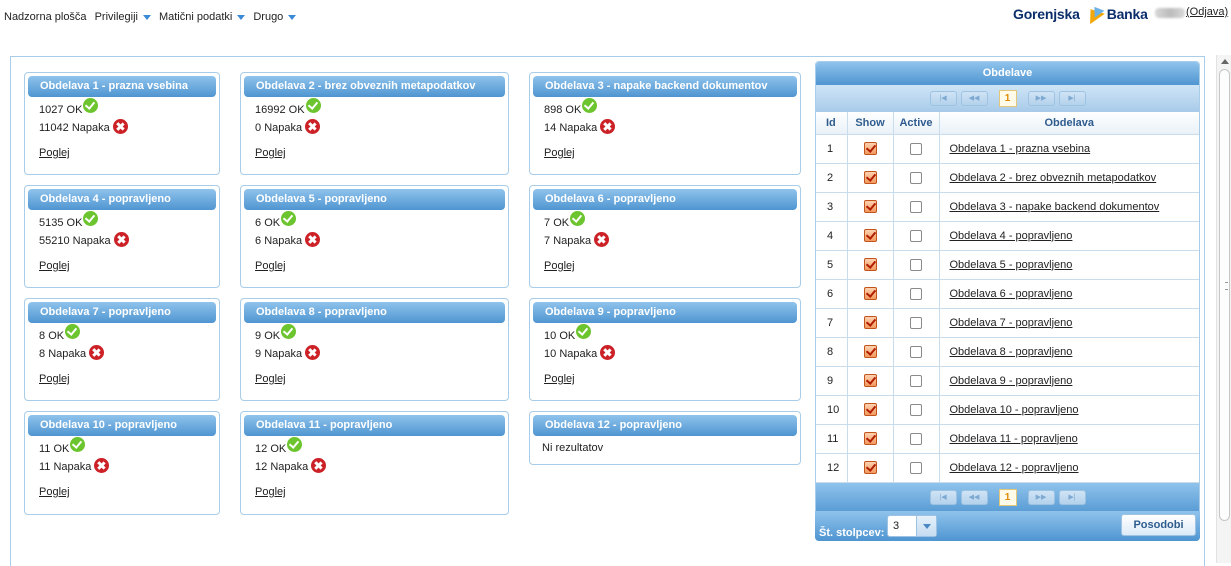 This screenshot has width=1231, height=566. What do you see at coordinates (1053, 178) in the screenshot?
I see `processing-link: Obdelava 2 - brez obveznih metapodatkov` at bounding box center [1053, 178].